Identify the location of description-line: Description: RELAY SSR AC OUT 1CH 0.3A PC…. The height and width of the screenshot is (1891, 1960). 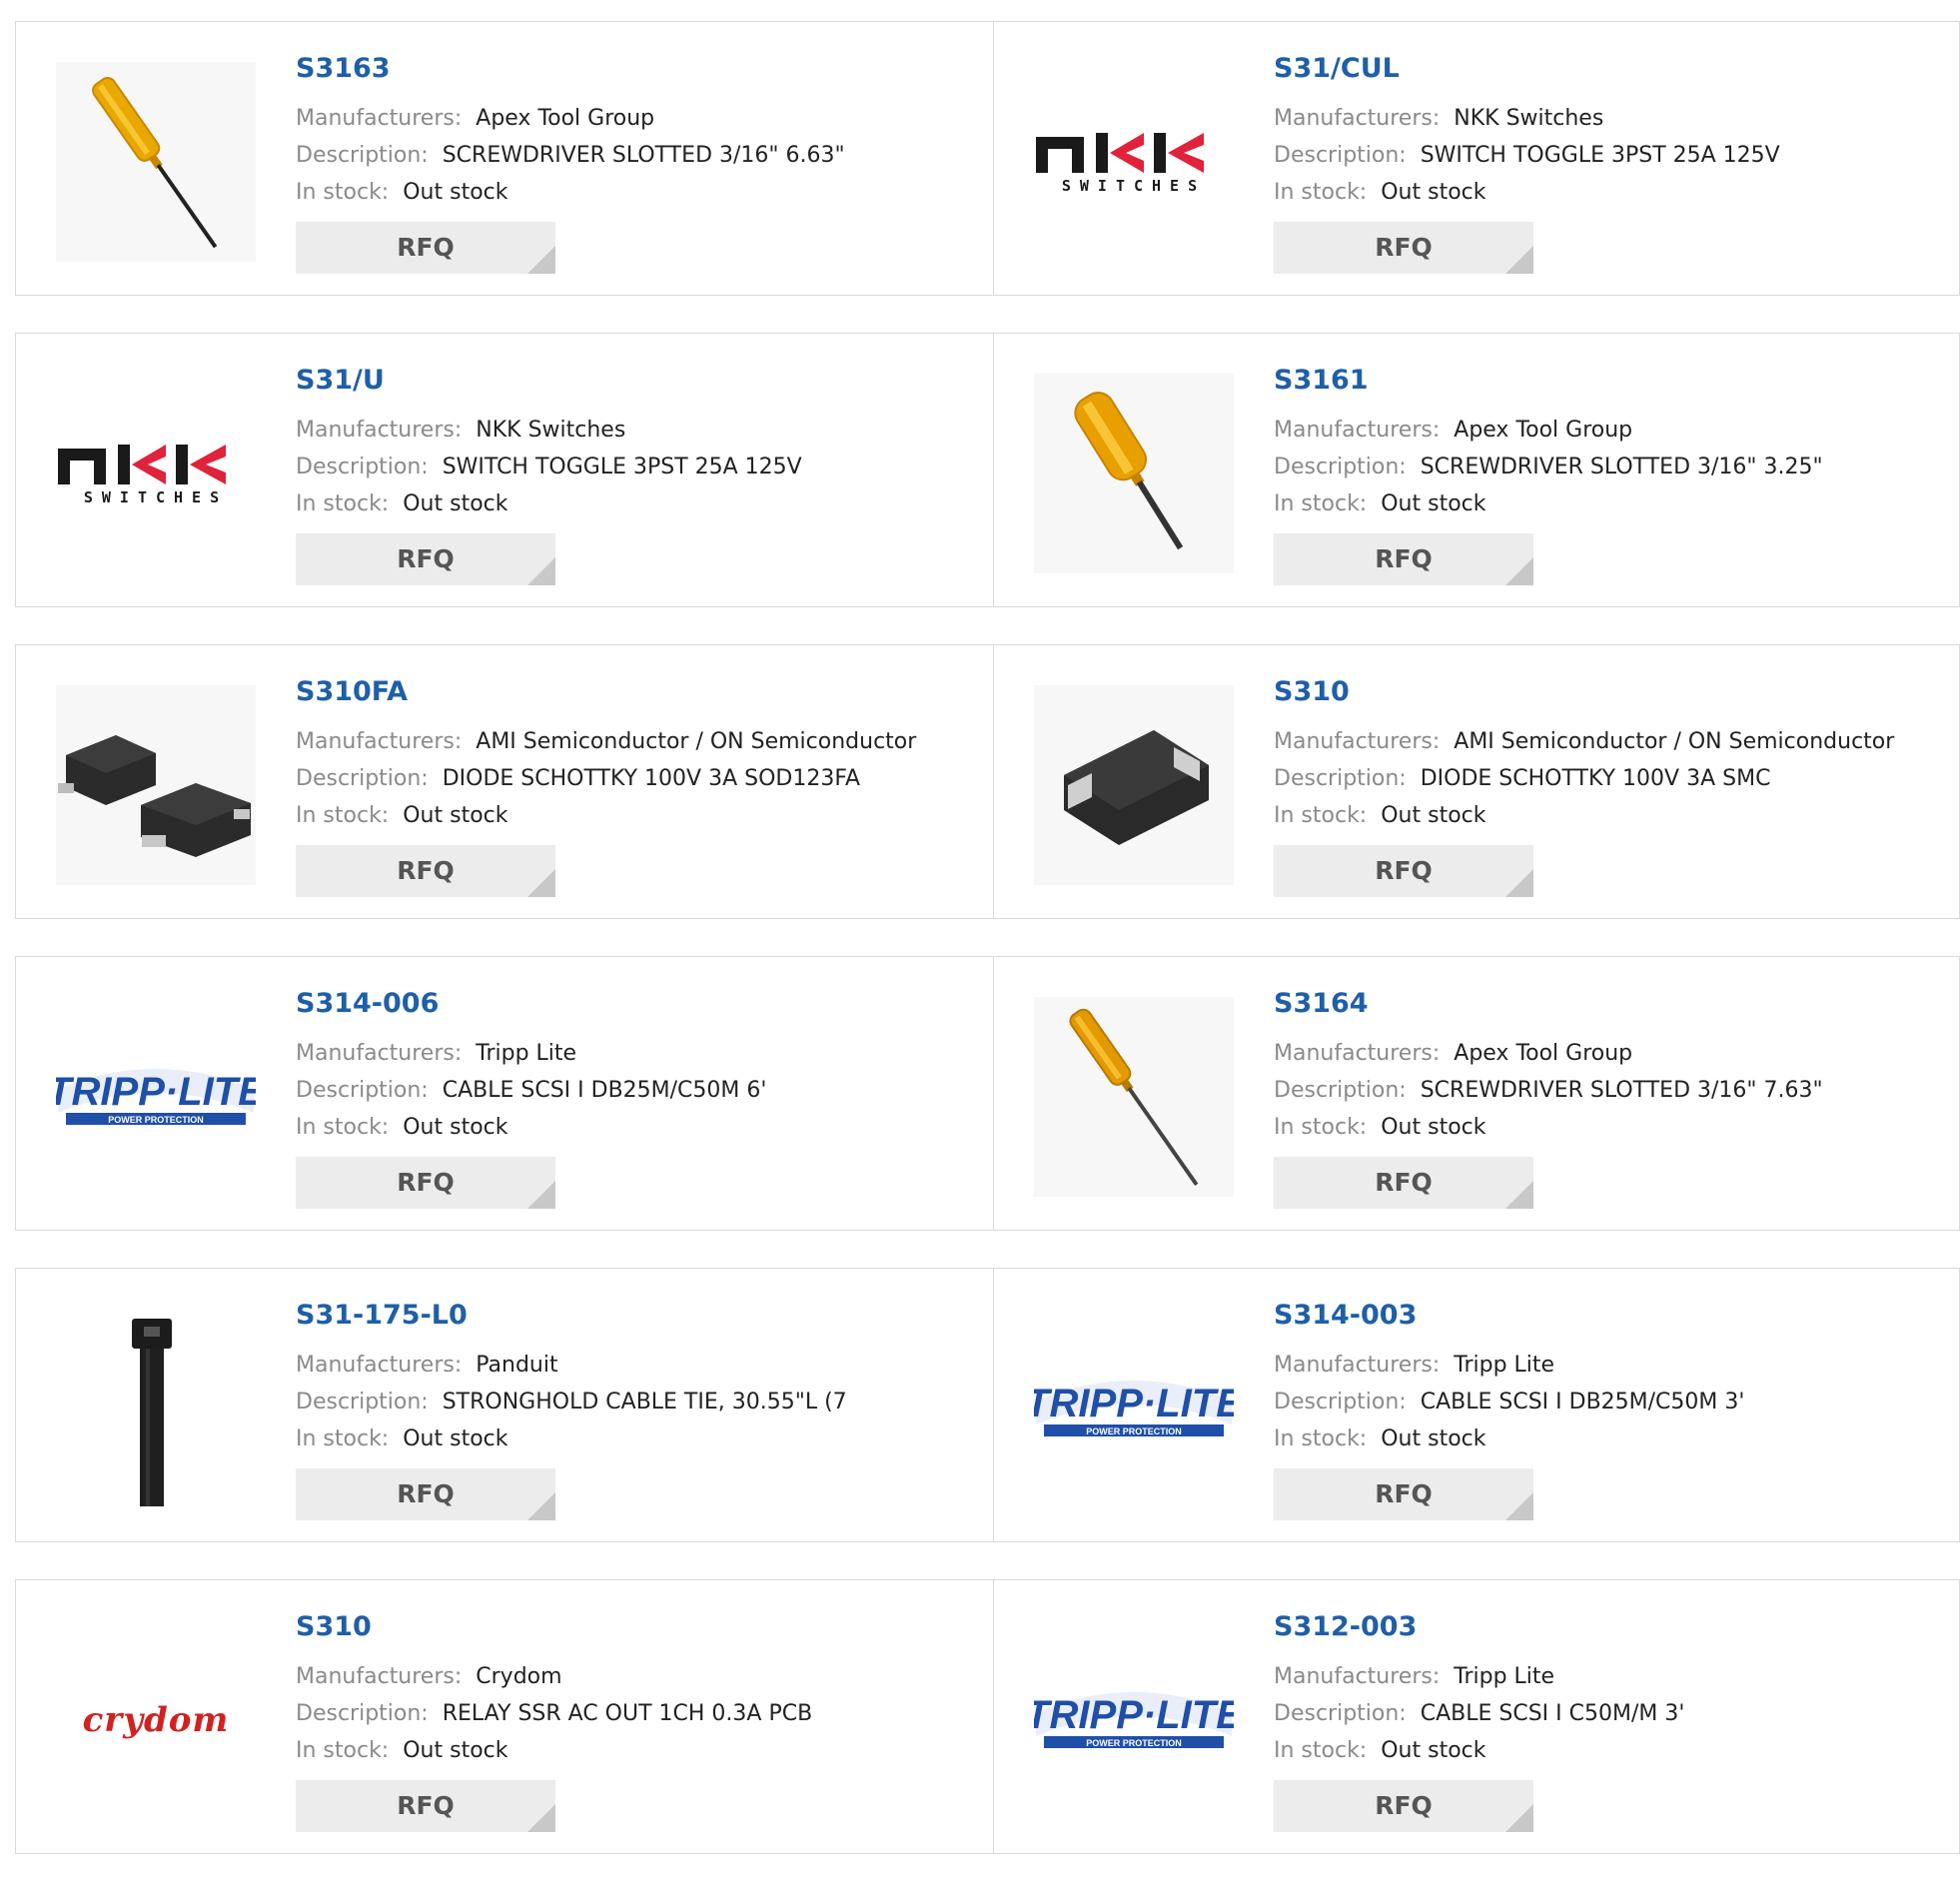
(634, 1713).